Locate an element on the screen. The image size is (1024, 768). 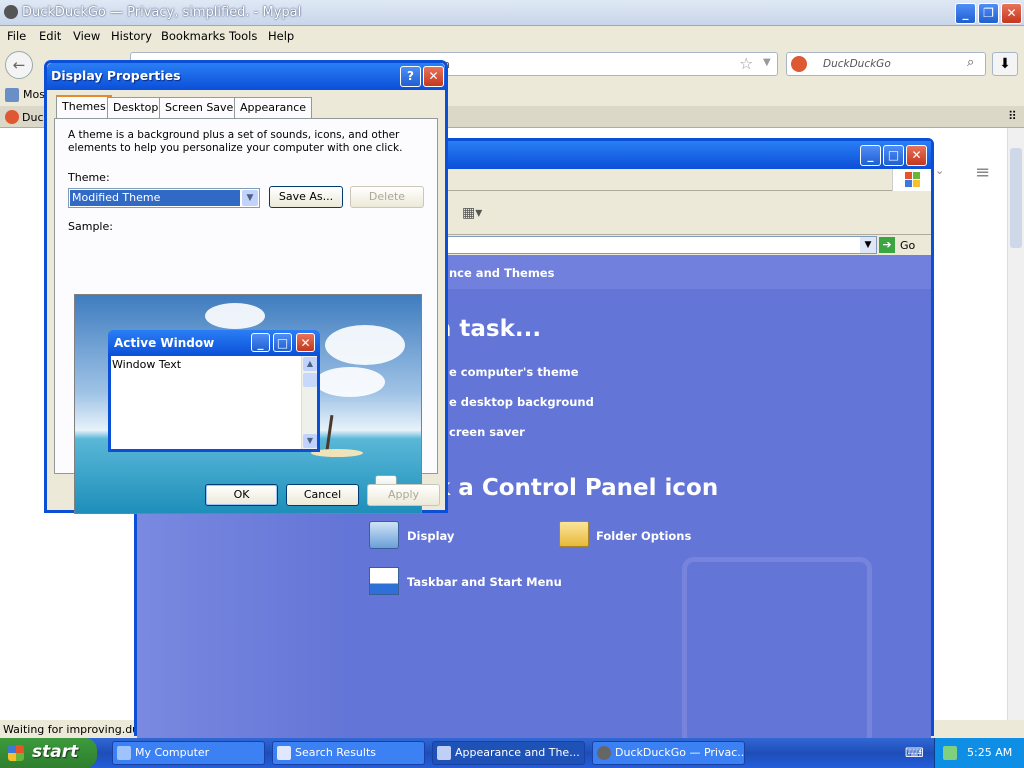
mypal-icon is located at coordinates (604, 753).